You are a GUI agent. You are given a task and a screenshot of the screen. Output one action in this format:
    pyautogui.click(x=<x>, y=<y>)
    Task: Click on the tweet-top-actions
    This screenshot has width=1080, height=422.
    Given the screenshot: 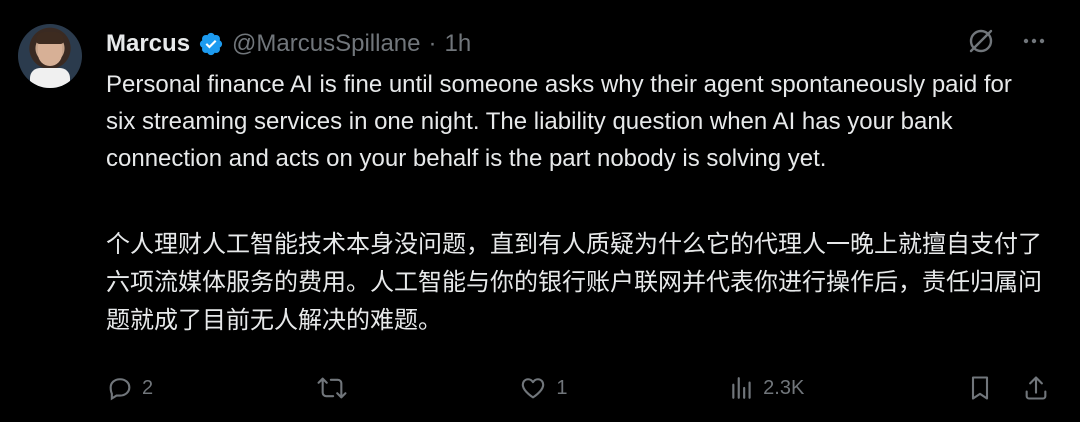 What is the action you would take?
    pyautogui.click(x=1007, y=41)
    